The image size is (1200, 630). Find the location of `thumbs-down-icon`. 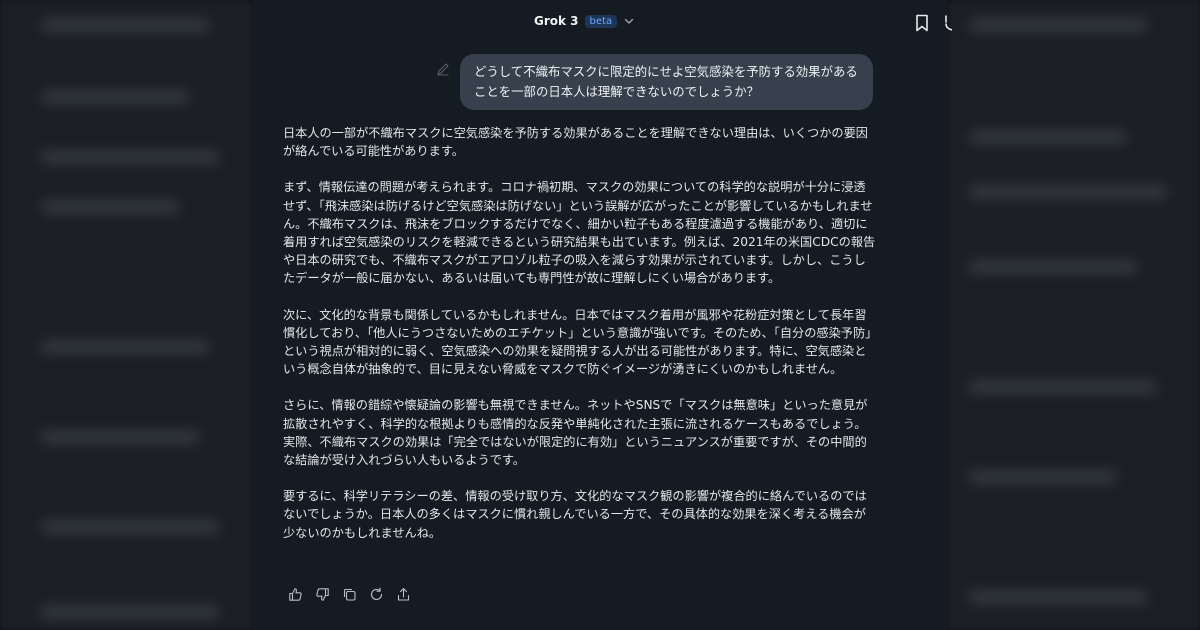

thumbs-down-icon is located at coordinates (322, 594).